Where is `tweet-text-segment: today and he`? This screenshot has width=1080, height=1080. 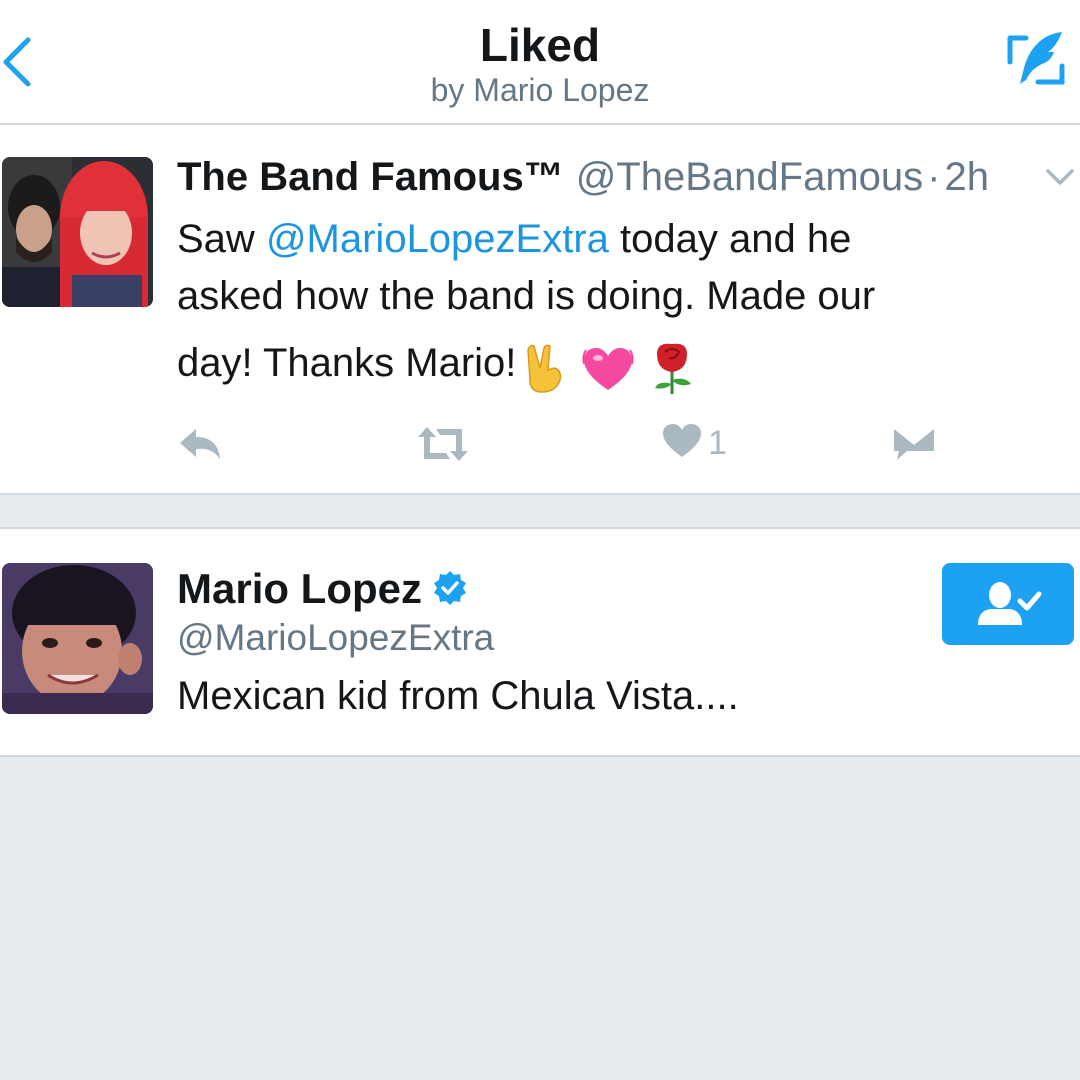 tweet-text-segment: today and he is located at coordinates (730, 239).